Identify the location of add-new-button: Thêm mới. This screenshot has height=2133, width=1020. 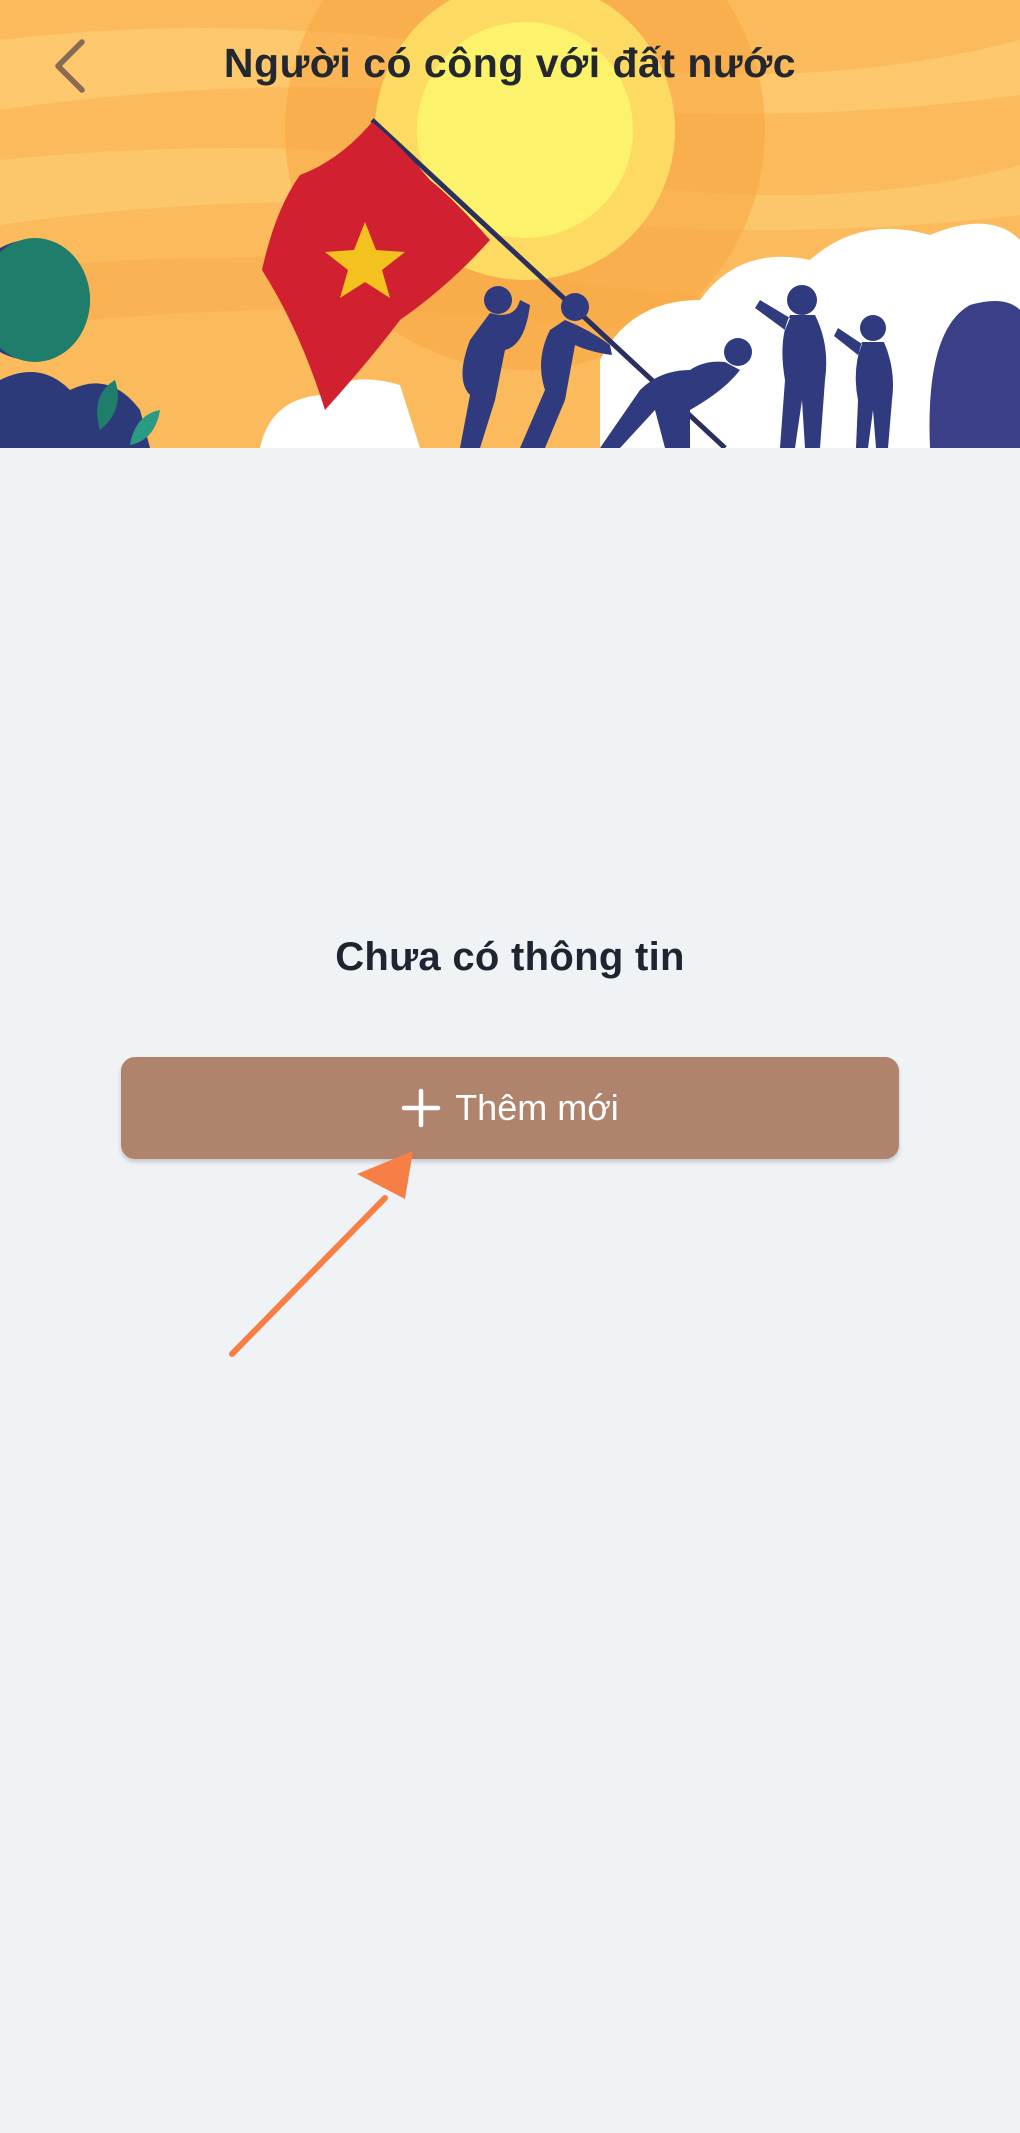
(510, 1108).